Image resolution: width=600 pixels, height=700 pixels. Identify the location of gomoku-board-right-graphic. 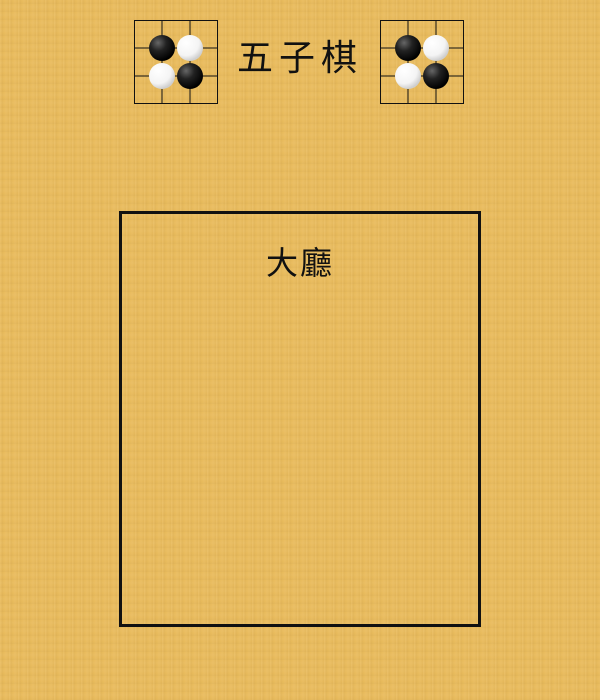
(422, 62).